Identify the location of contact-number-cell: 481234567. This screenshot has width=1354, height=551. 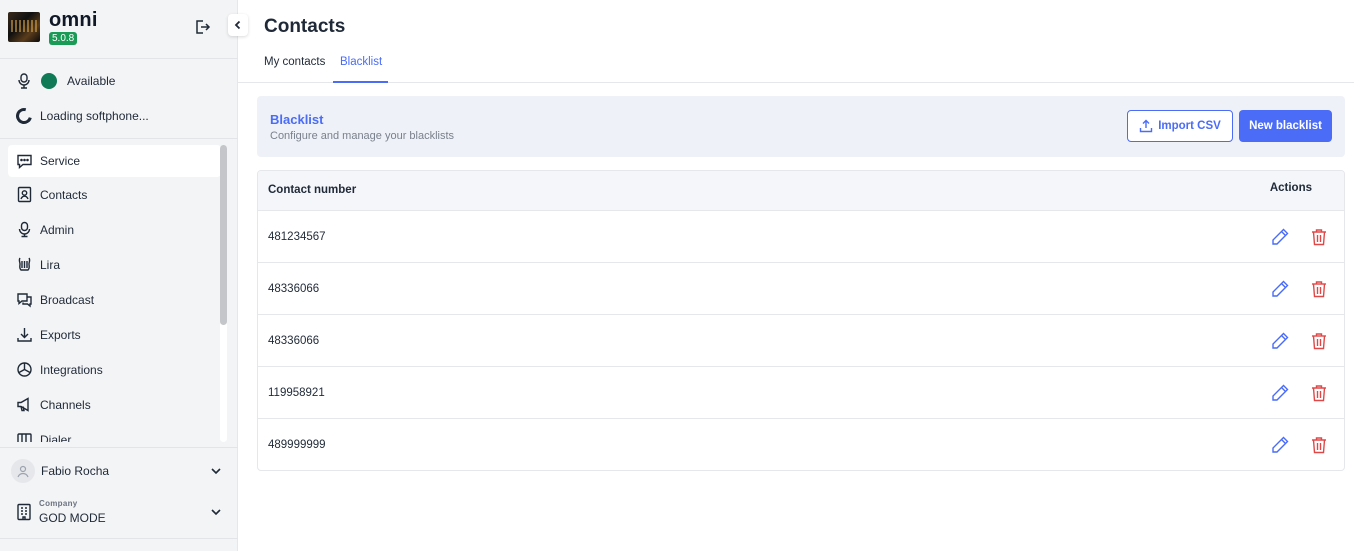
(297, 237).